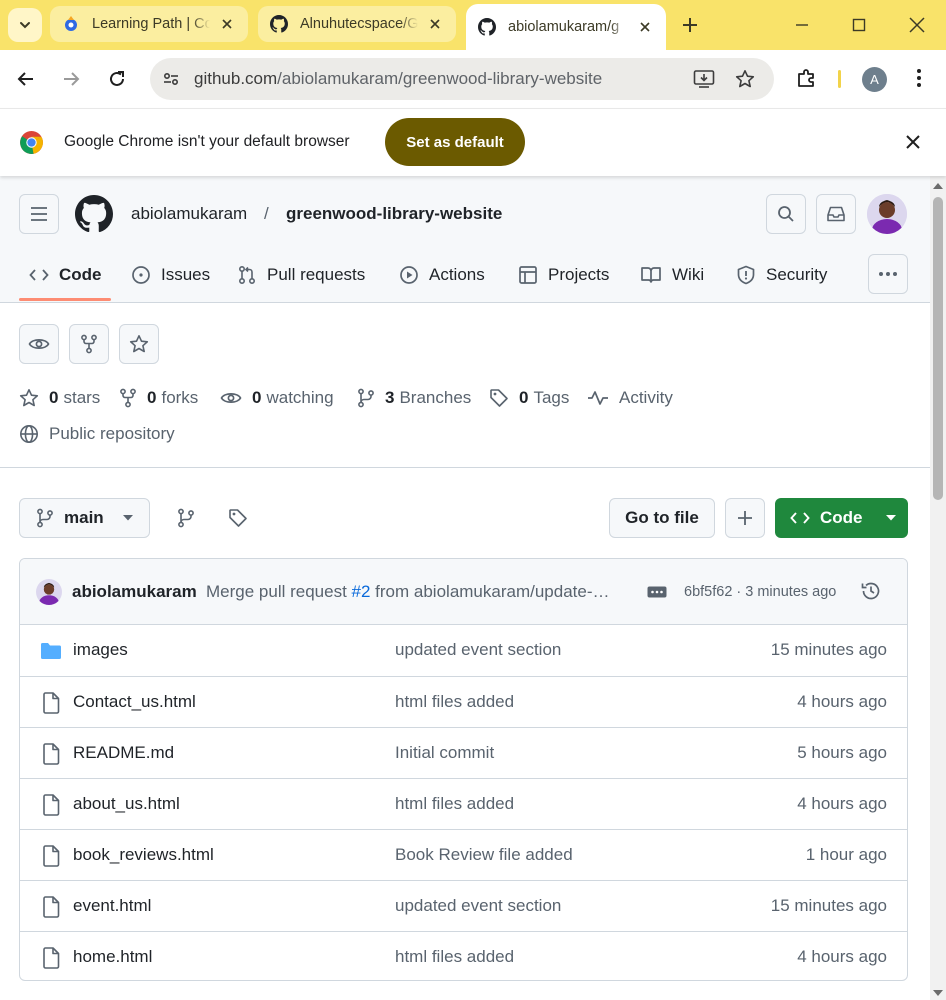  I want to click on user-avatar-icon, so click(49, 592).